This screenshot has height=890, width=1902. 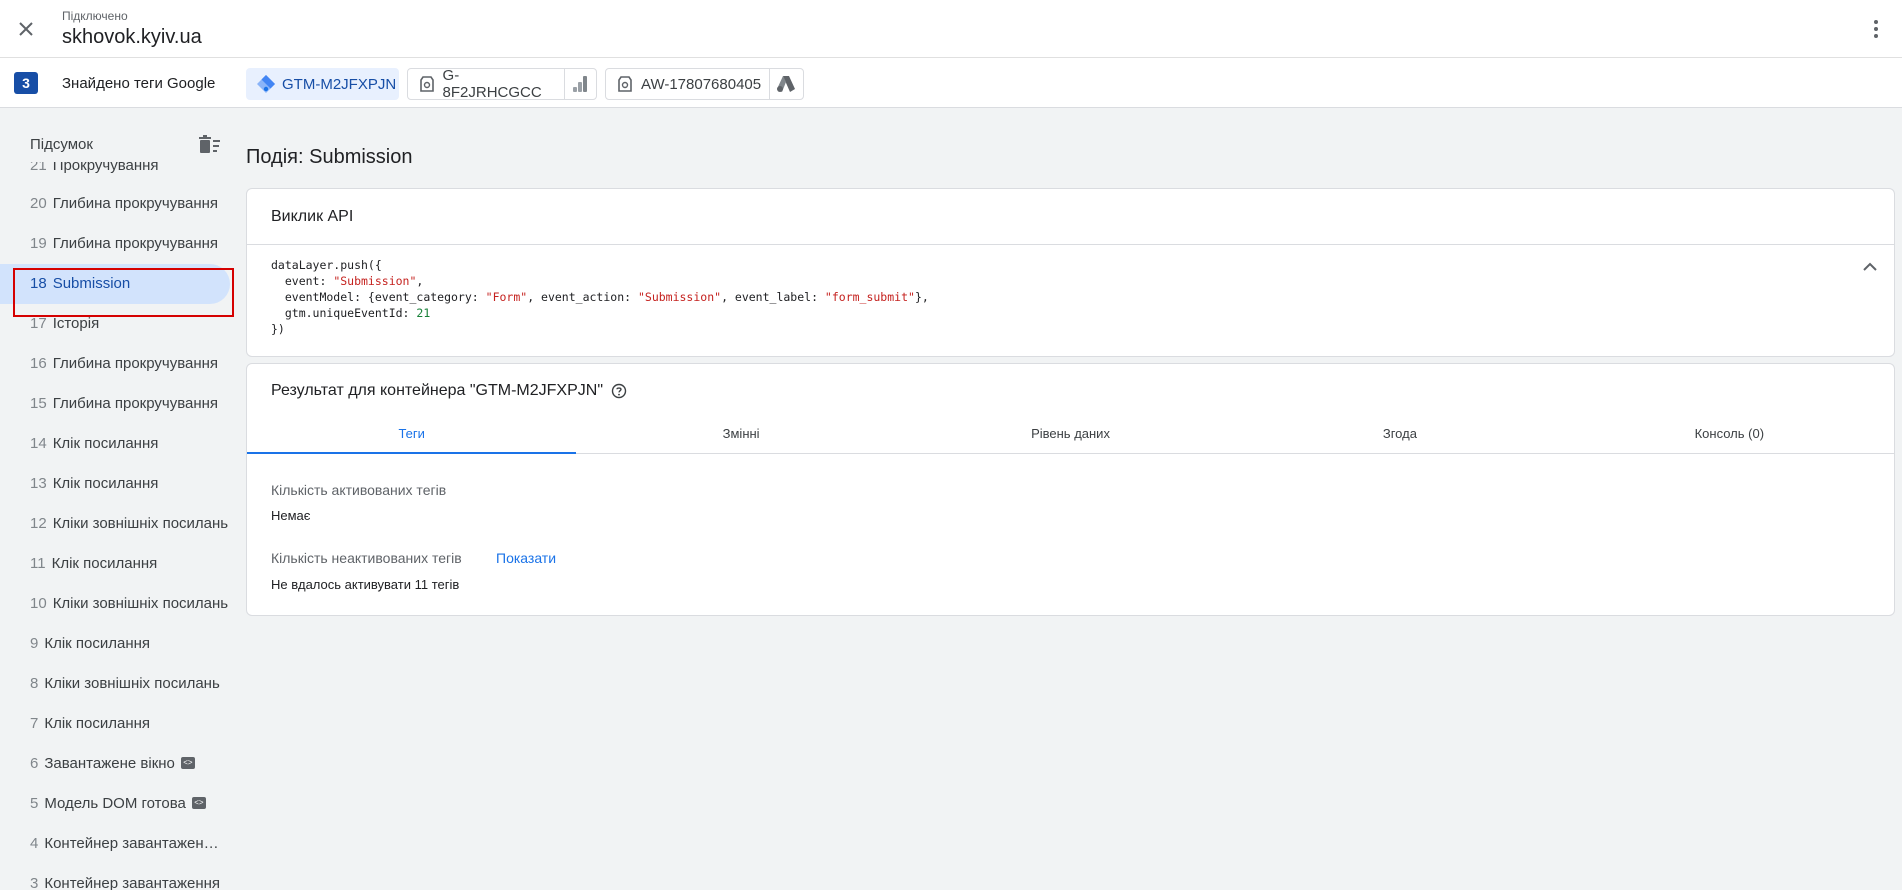 I want to click on event-item: 11 Клік посилання, so click(x=115, y=564).